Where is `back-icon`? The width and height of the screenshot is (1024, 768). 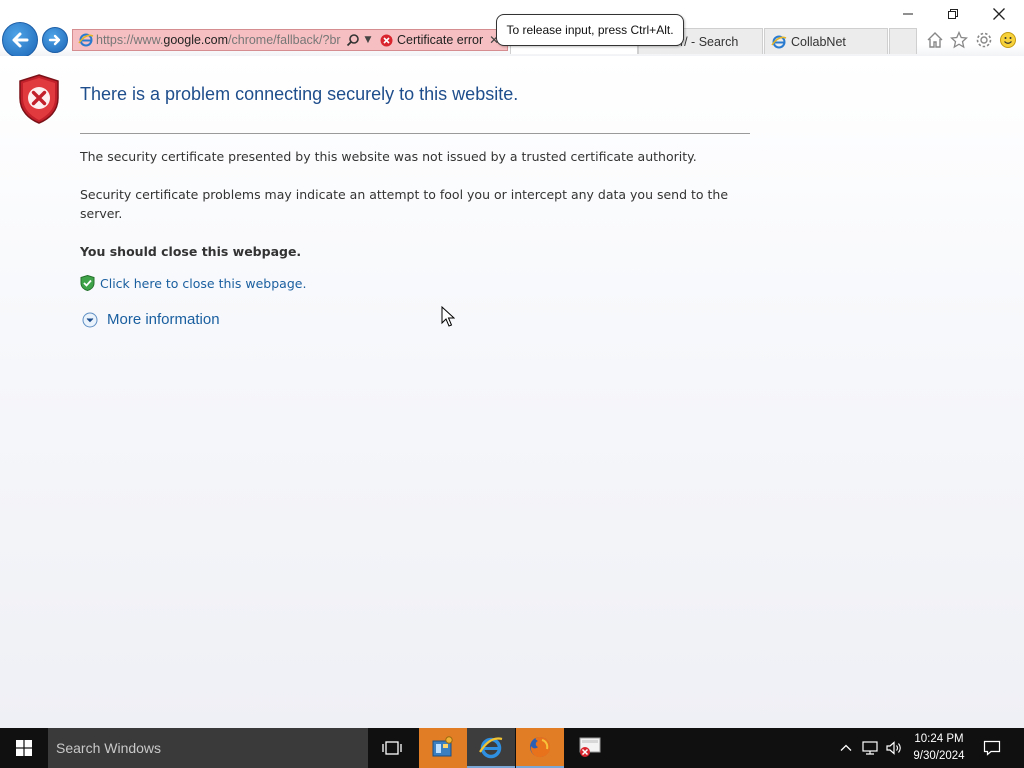
back-icon is located at coordinates (20, 40).